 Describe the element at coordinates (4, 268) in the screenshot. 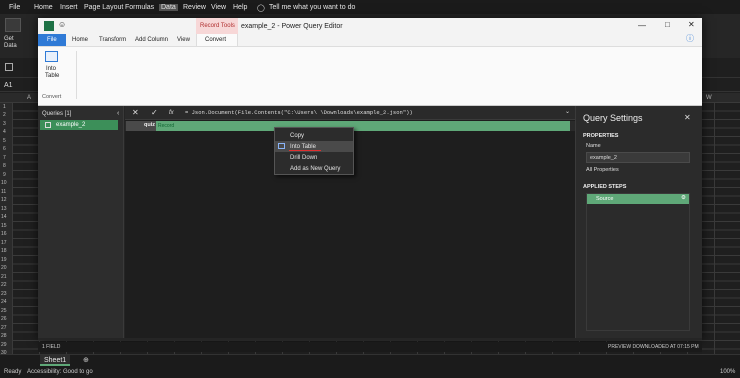

I see `row-header: 20` at that location.